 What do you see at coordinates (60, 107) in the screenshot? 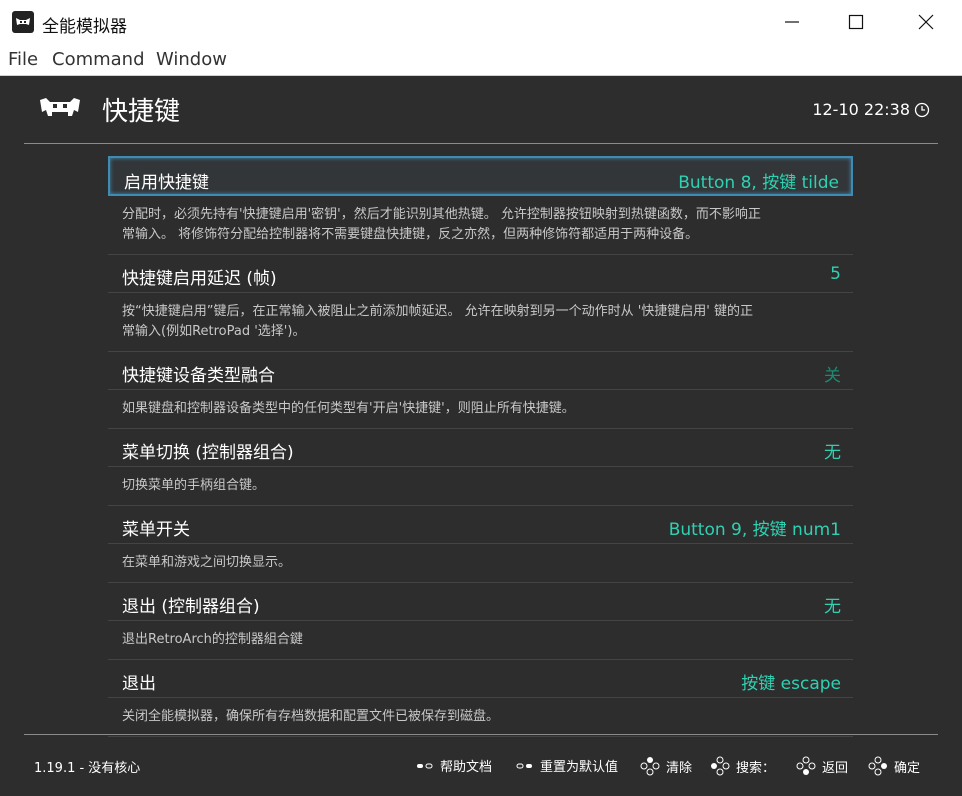
I see `retroarch-logo-icon` at bounding box center [60, 107].